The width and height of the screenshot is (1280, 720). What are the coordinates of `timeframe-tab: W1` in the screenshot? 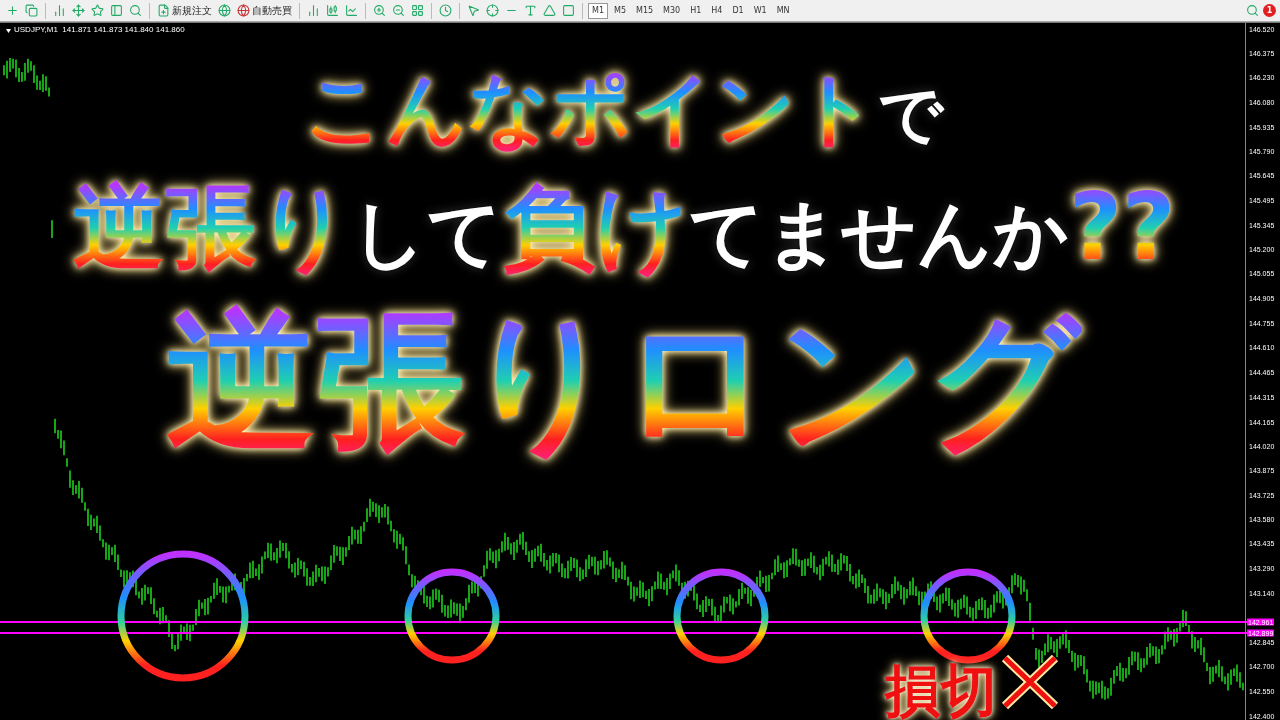 It's located at (760, 10).